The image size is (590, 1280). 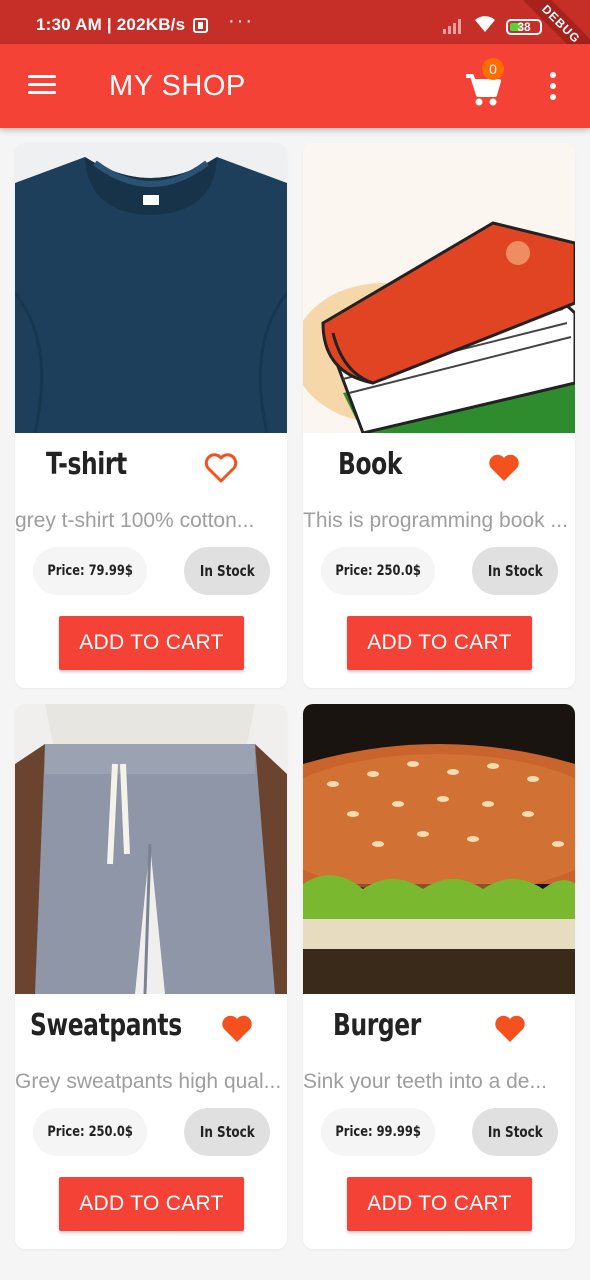 I want to click on app-title: MY SHOP, so click(x=177, y=86).